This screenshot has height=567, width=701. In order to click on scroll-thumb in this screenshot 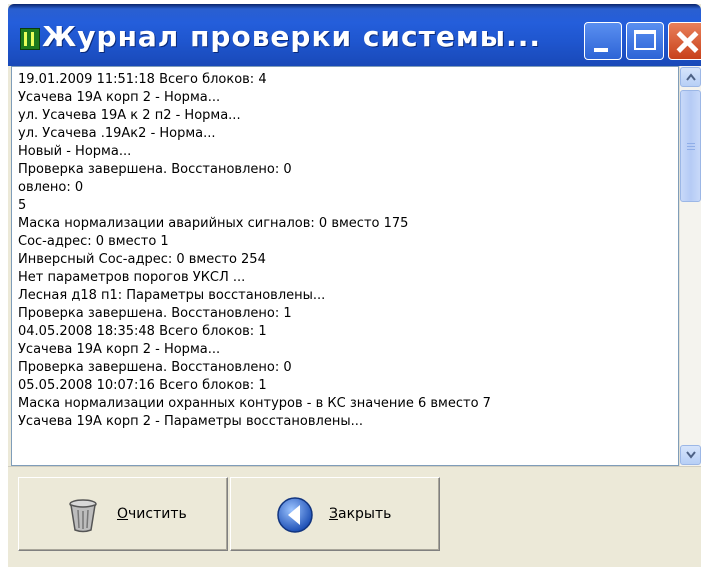, I will do `click(690, 146)`.